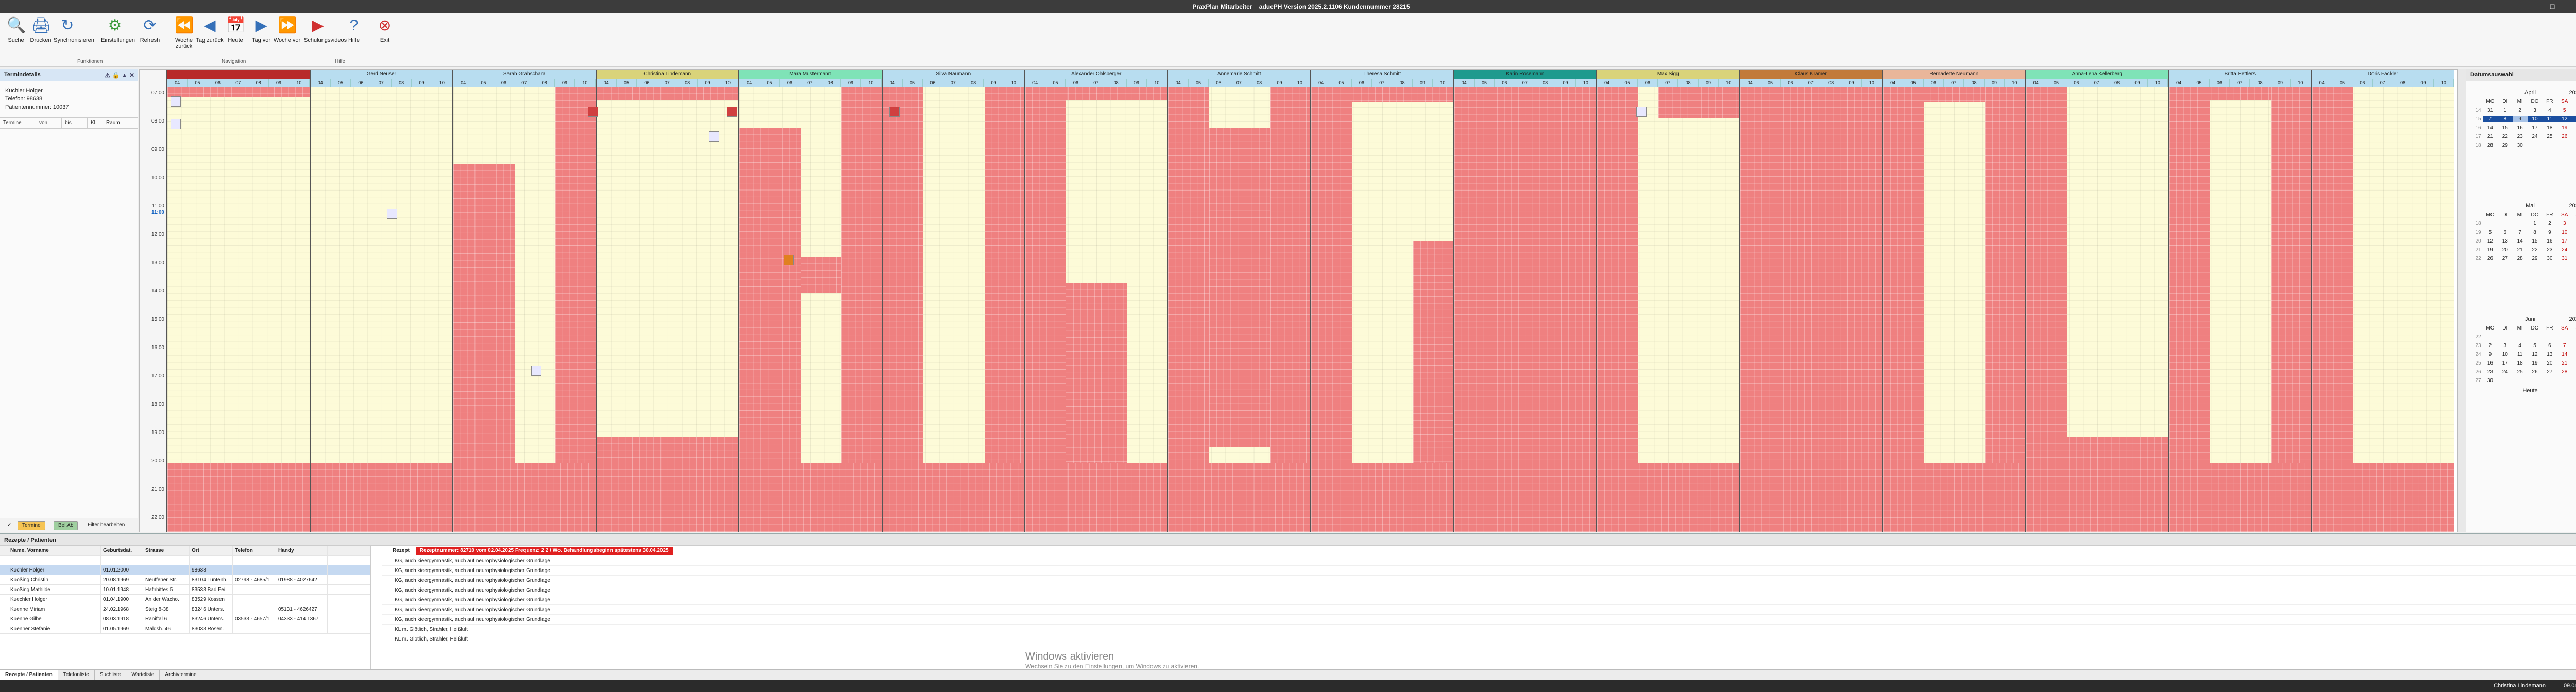 The height and width of the screenshot is (692, 2576). What do you see at coordinates (119, 75) in the screenshot?
I see `panel-actions: ⚠ 🔒 ▲ ✕` at bounding box center [119, 75].